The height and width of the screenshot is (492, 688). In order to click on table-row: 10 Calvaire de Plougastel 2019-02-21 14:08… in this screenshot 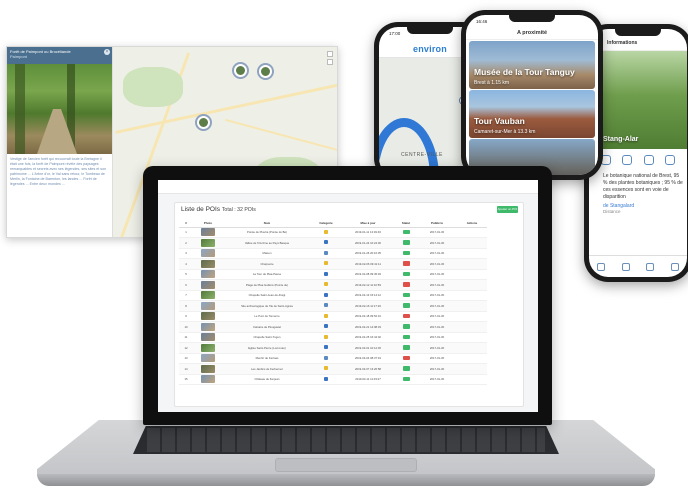, I will do `click(333, 327)`.